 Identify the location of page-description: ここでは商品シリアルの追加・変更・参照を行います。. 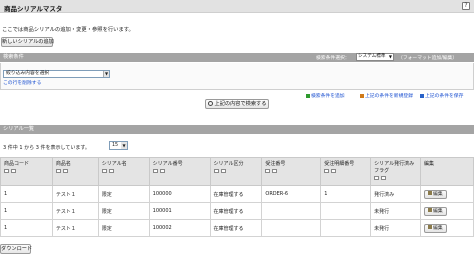
(68, 30).